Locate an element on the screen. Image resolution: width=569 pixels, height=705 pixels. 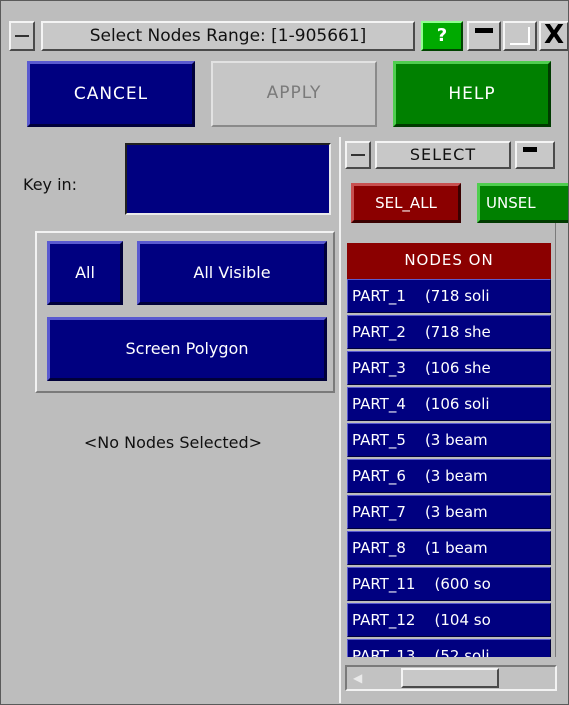
maximize-button is located at coordinates (520, 36).